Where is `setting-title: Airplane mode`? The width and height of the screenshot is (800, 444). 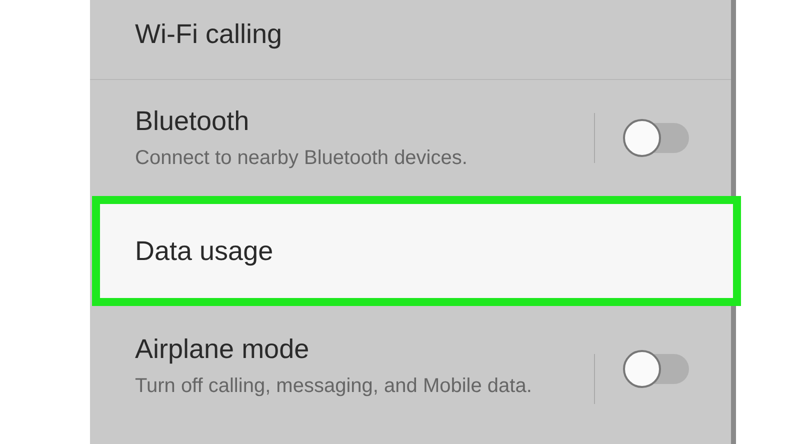
setting-title: Airplane mode is located at coordinates (222, 349).